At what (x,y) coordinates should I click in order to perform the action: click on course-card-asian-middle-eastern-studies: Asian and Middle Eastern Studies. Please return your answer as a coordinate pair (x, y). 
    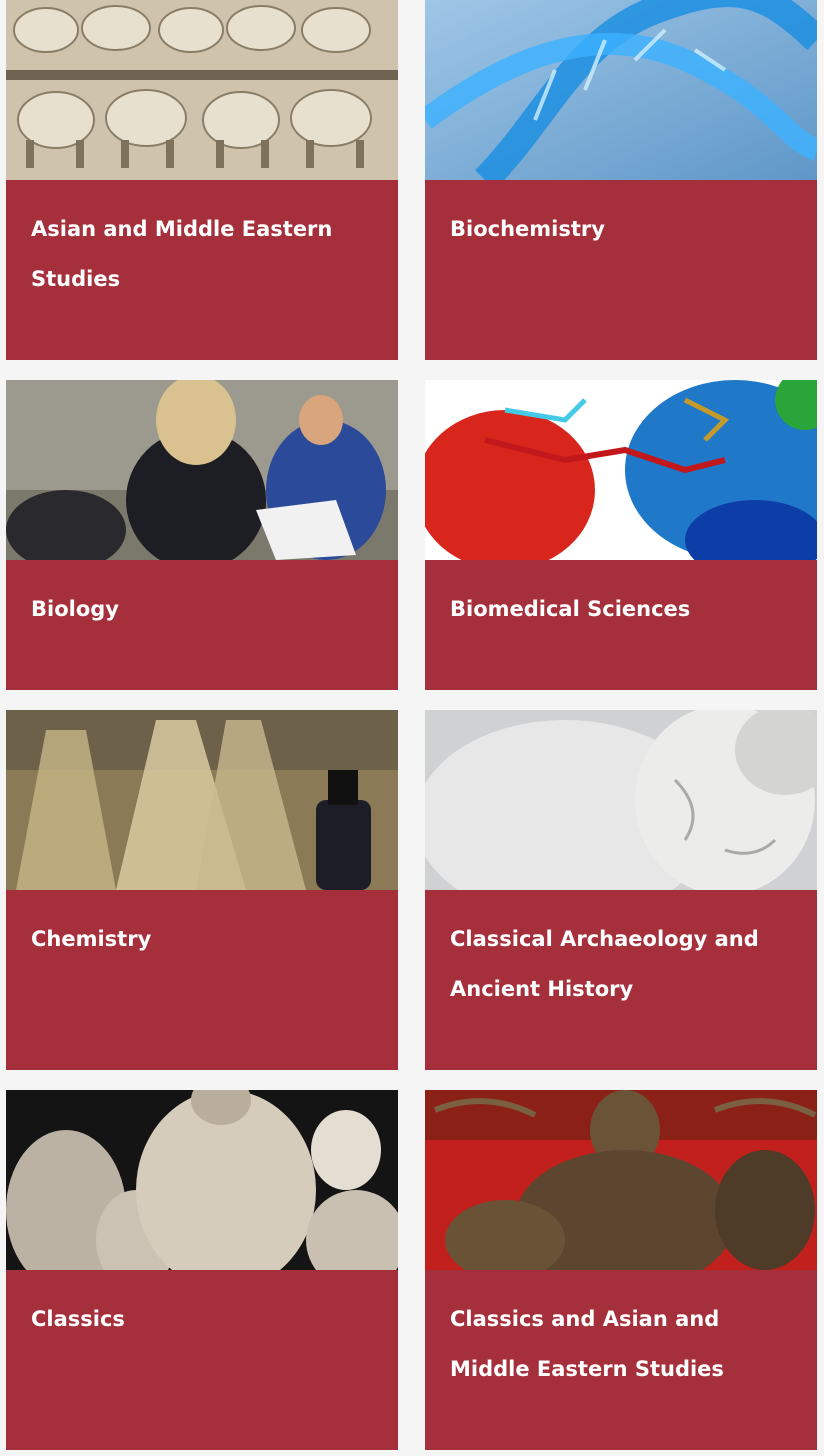
    Looking at the image, I should click on (202, 180).